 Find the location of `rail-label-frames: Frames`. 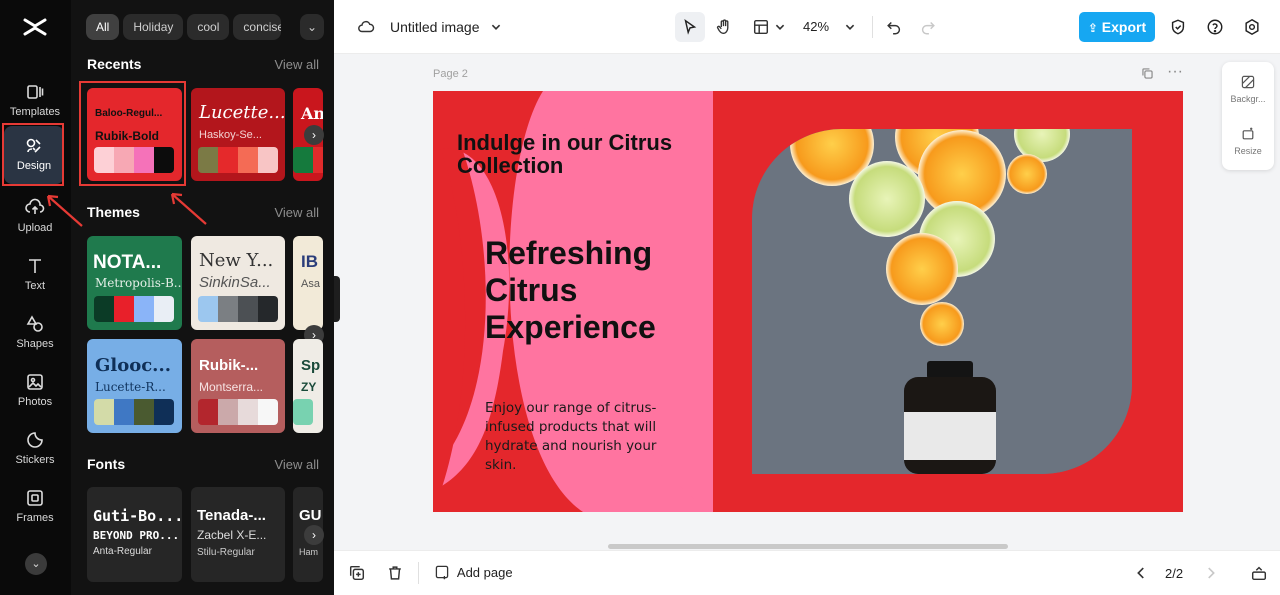

rail-label-frames: Frames is located at coordinates (35, 518).